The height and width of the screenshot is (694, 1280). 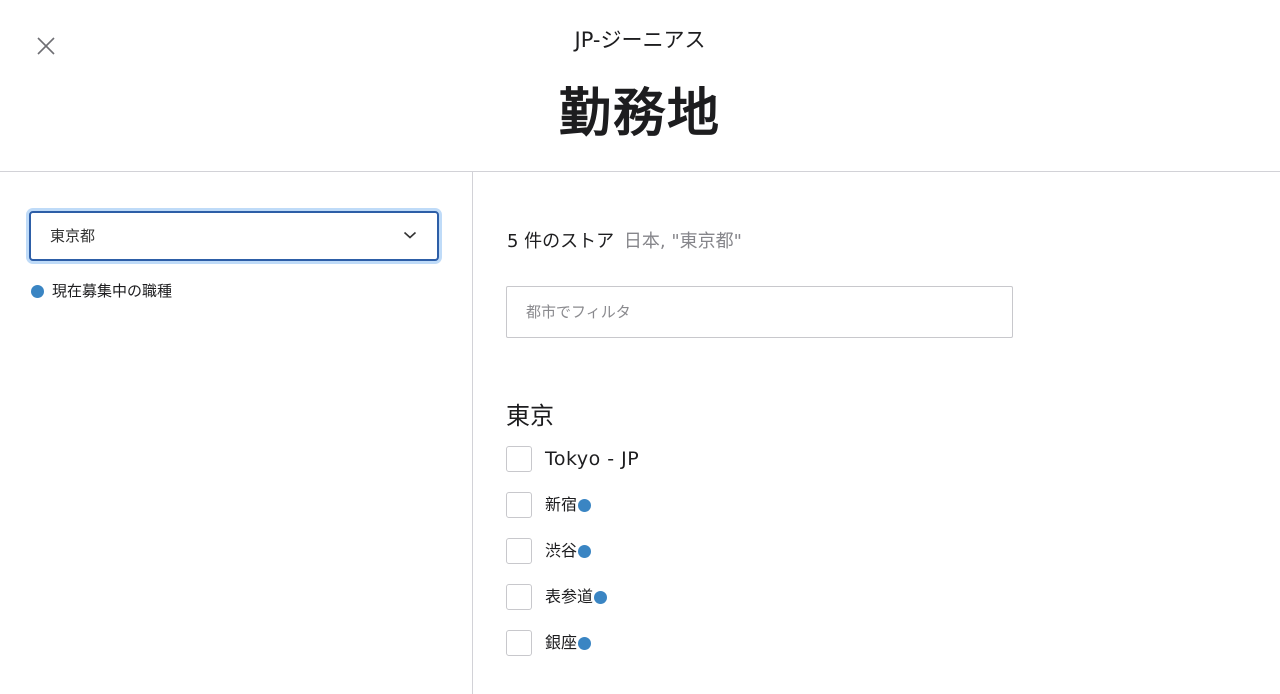 What do you see at coordinates (561, 550) in the screenshot?
I see `store-name: 渋谷` at bounding box center [561, 550].